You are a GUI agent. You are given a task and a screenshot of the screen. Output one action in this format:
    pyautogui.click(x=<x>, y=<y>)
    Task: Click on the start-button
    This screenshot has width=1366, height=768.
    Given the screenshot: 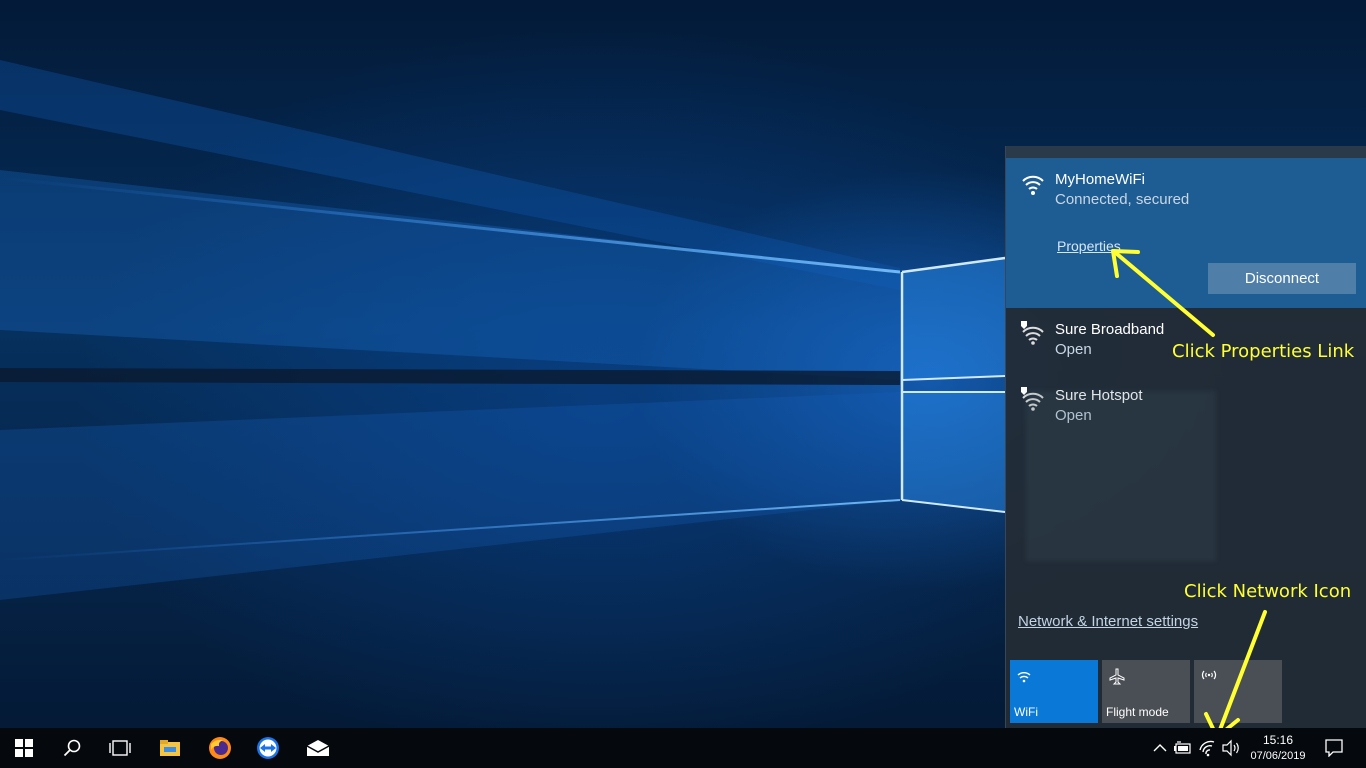 What is the action you would take?
    pyautogui.click(x=24, y=748)
    